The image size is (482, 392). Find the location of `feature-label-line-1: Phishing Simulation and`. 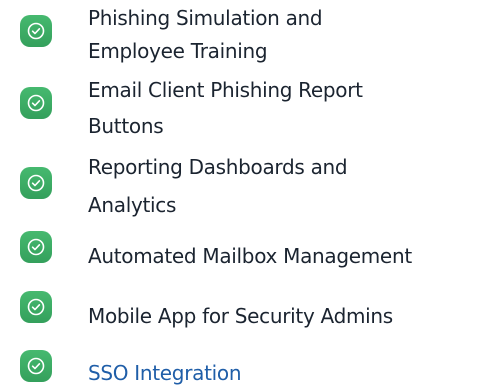

feature-label-line-1: Phishing Simulation and is located at coordinates (205, 18).